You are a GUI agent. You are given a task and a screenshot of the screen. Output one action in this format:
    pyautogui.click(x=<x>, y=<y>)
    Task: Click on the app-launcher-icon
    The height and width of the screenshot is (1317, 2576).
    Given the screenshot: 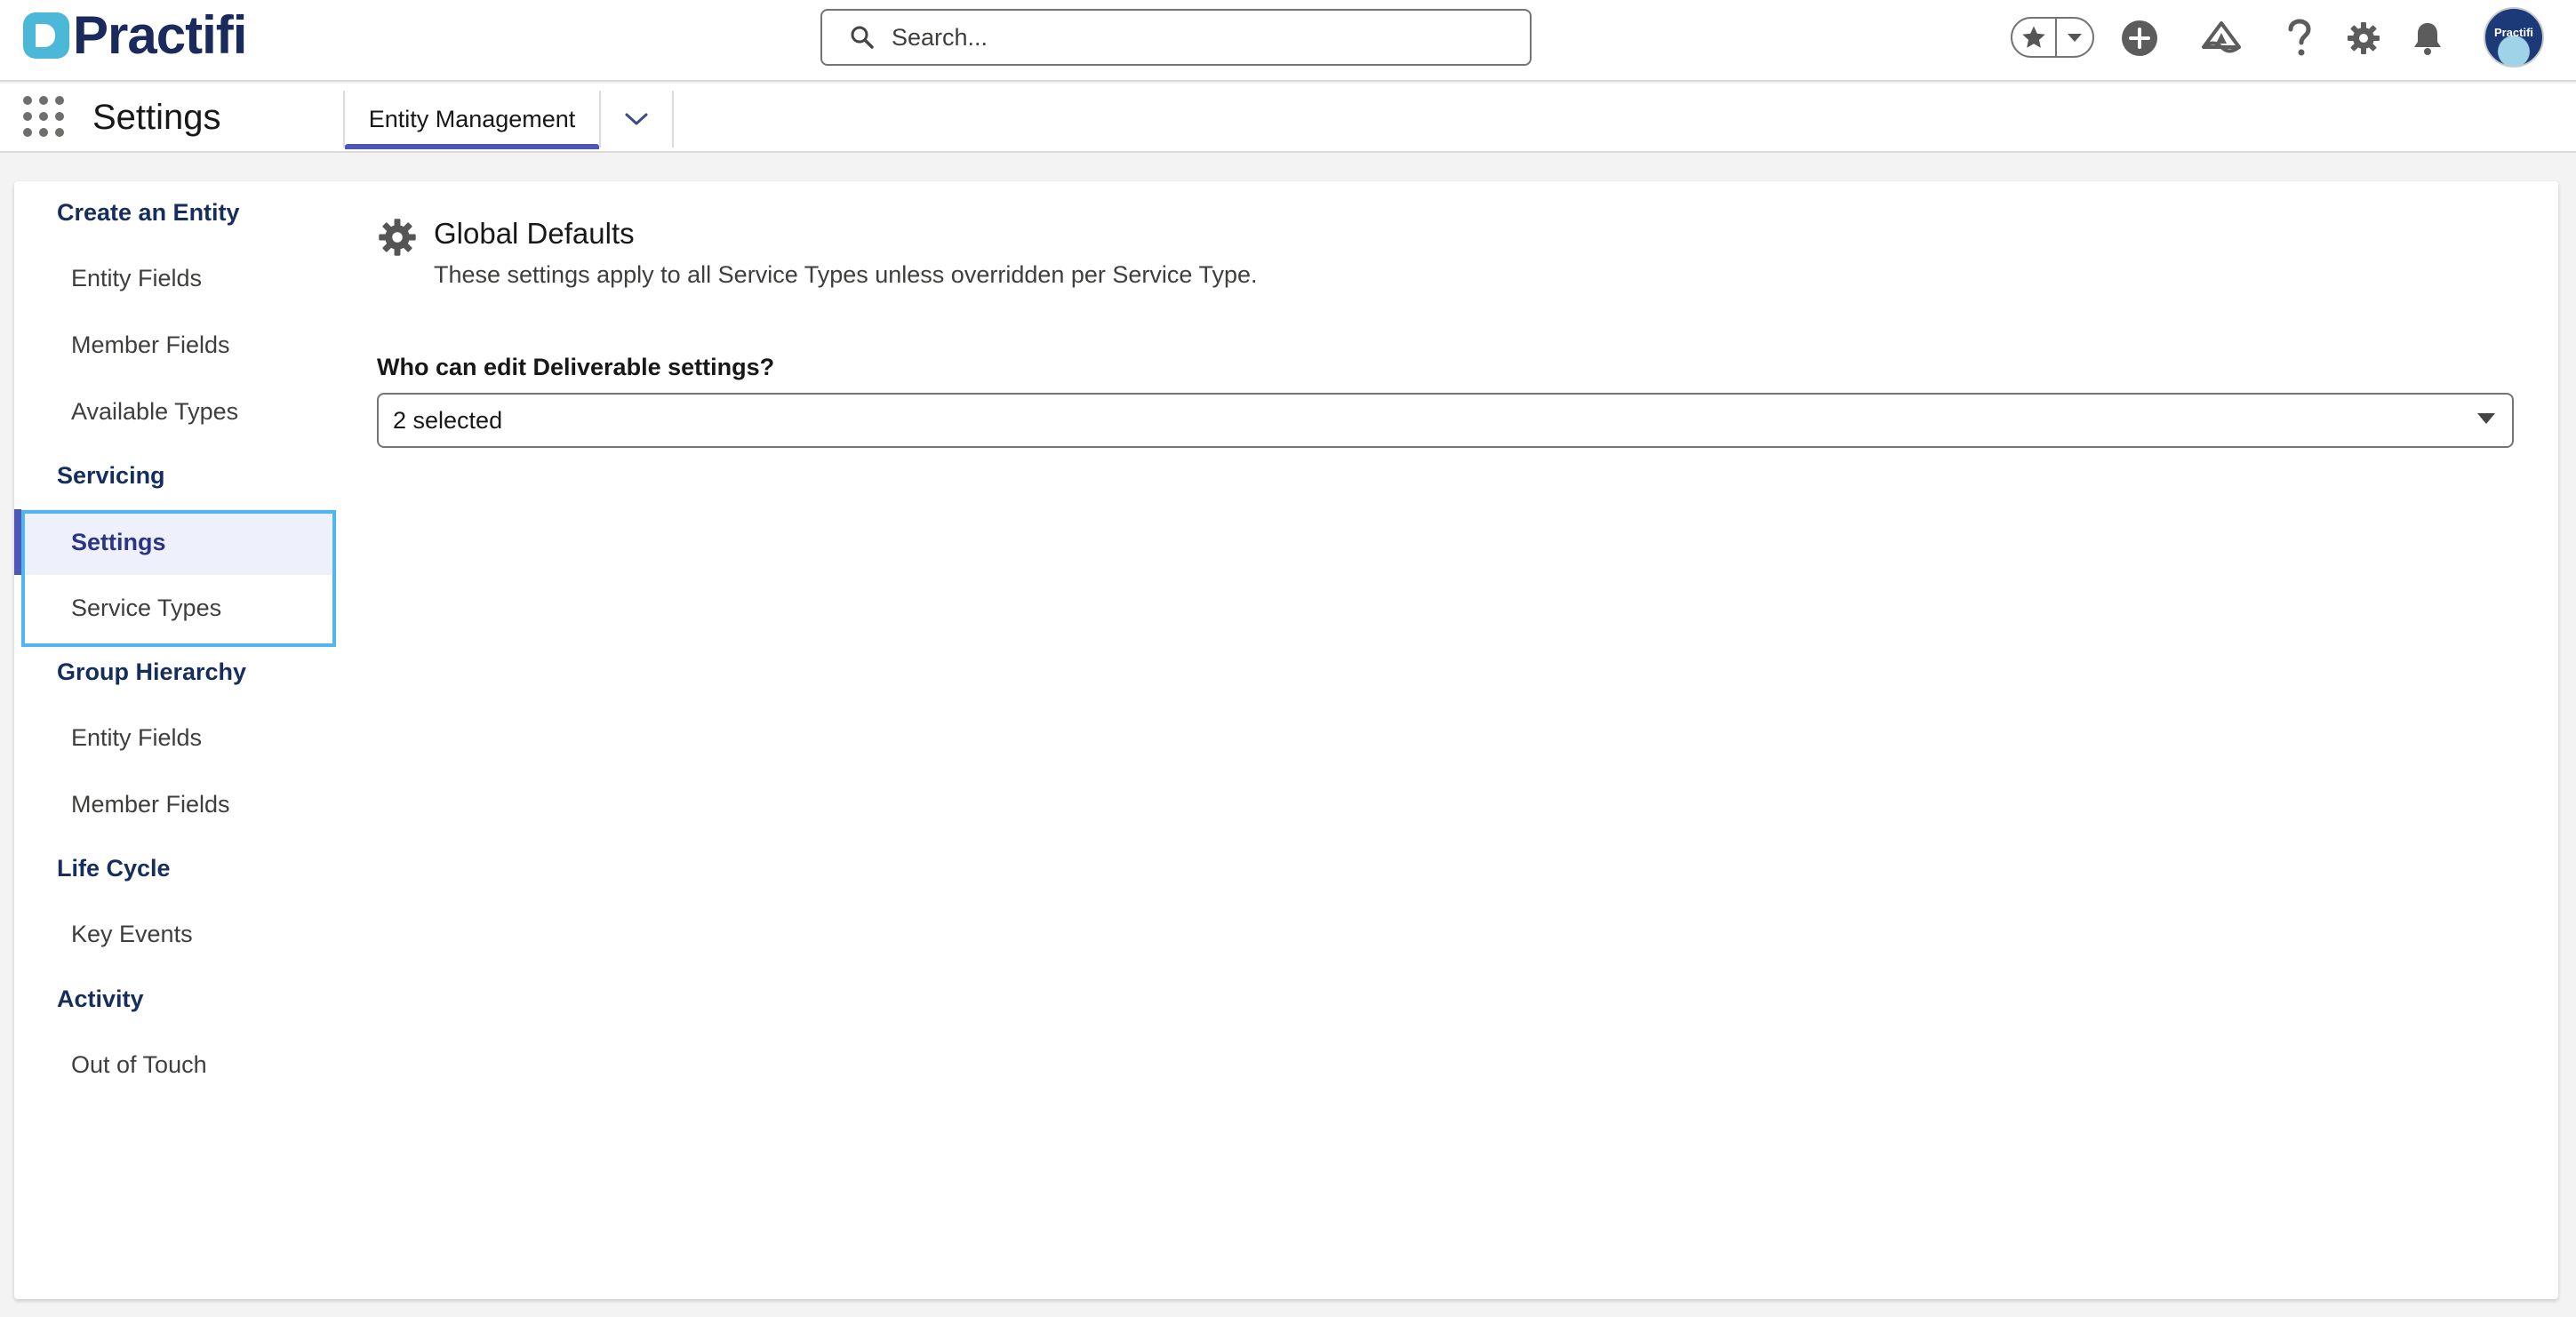 What is the action you would take?
    pyautogui.click(x=43, y=117)
    